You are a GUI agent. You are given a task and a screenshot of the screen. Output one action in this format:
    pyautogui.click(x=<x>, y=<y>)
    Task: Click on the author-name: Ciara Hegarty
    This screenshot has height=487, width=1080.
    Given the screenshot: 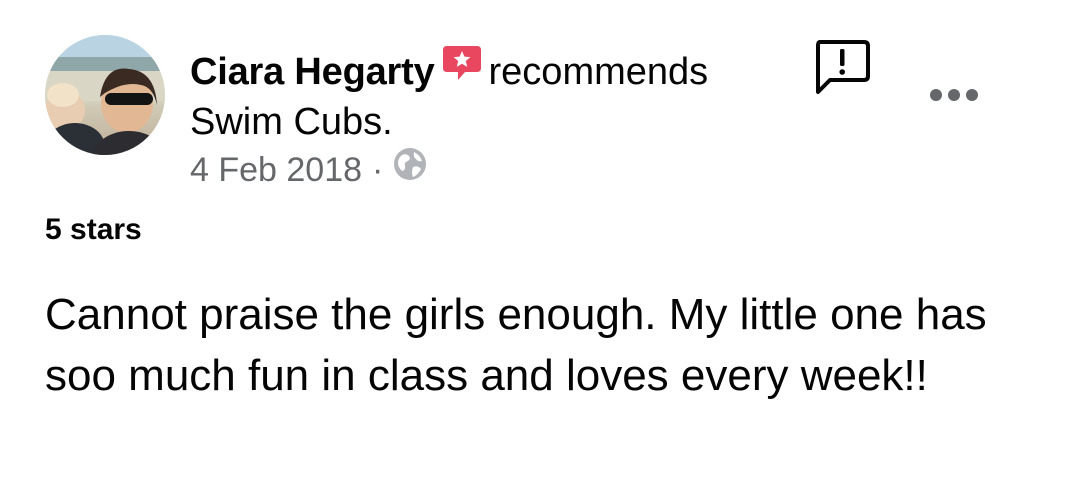 What is the action you would take?
    pyautogui.click(x=312, y=72)
    